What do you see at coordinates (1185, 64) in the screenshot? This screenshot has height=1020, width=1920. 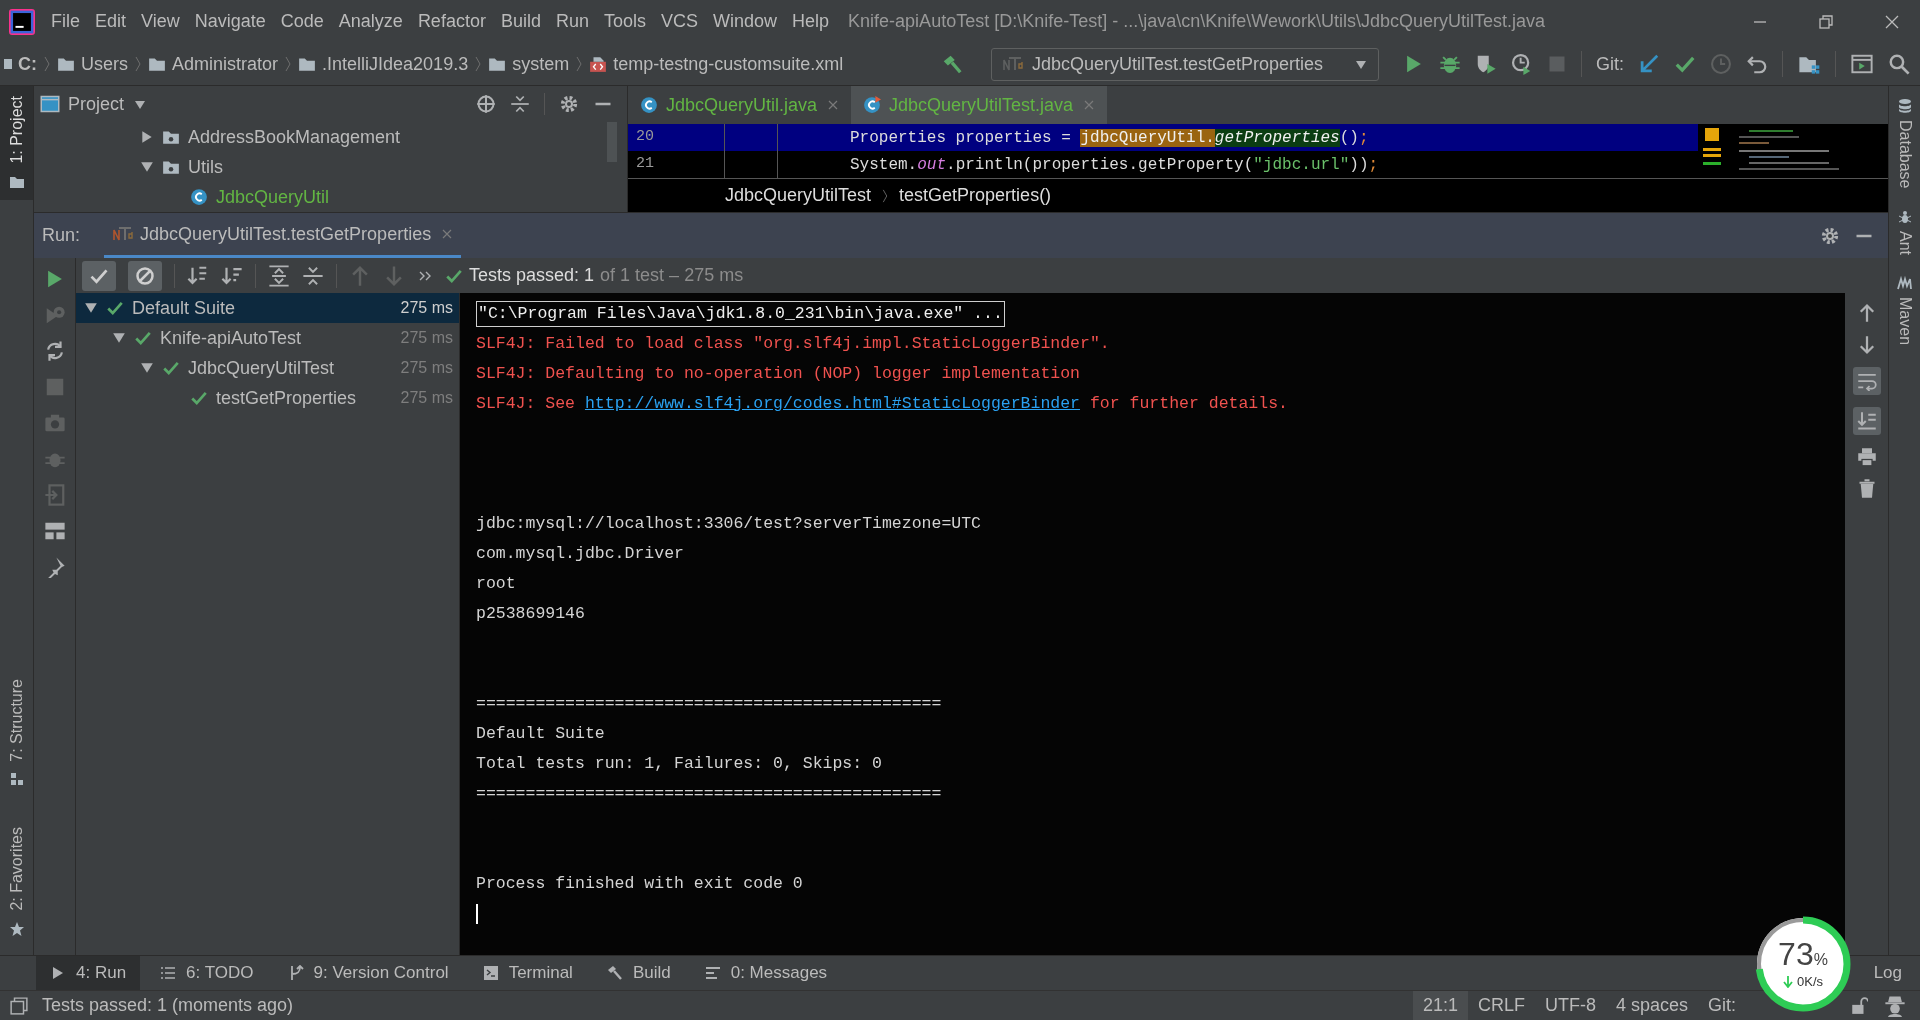 I see `run-config-dropdown: JdbcQueryUtilTest.testGetProperties` at bounding box center [1185, 64].